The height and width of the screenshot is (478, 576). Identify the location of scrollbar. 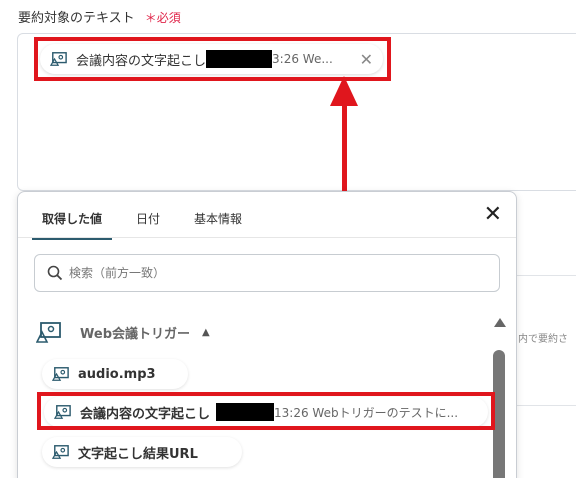
(500, 398).